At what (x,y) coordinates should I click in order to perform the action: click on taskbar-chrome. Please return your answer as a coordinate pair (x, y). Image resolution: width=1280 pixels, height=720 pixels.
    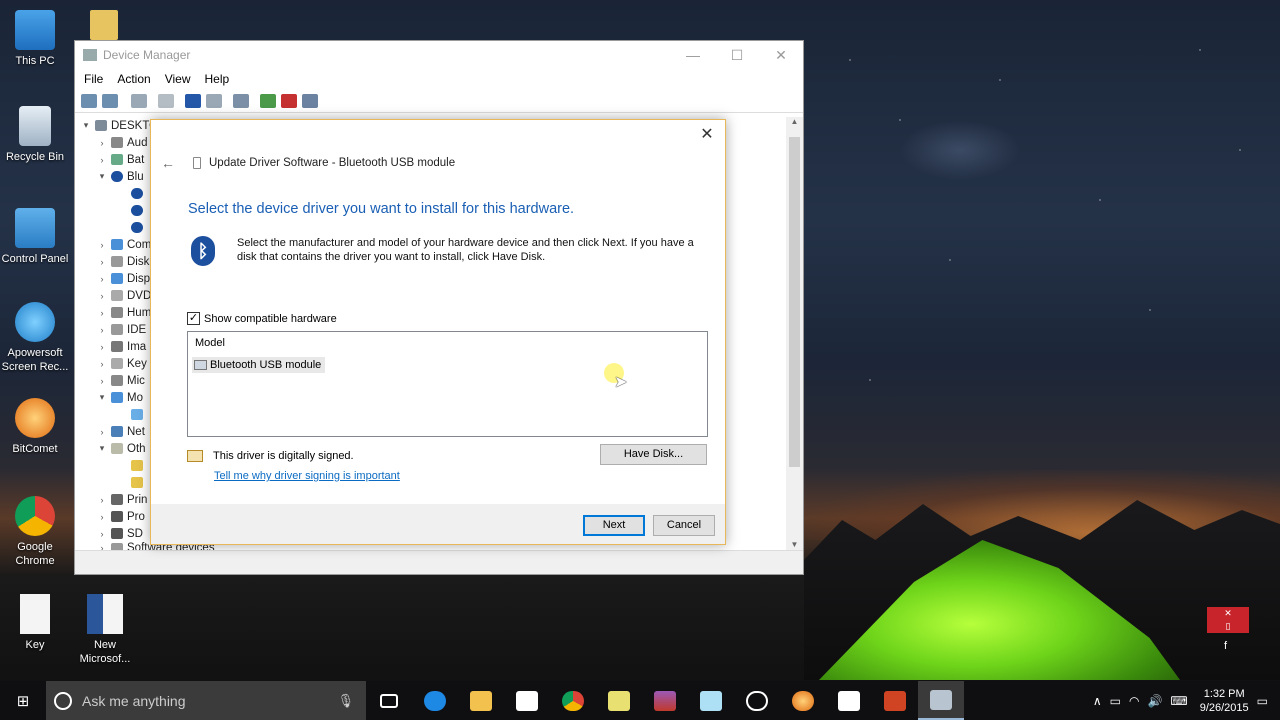
    Looking at the image, I should click on (573, 700).